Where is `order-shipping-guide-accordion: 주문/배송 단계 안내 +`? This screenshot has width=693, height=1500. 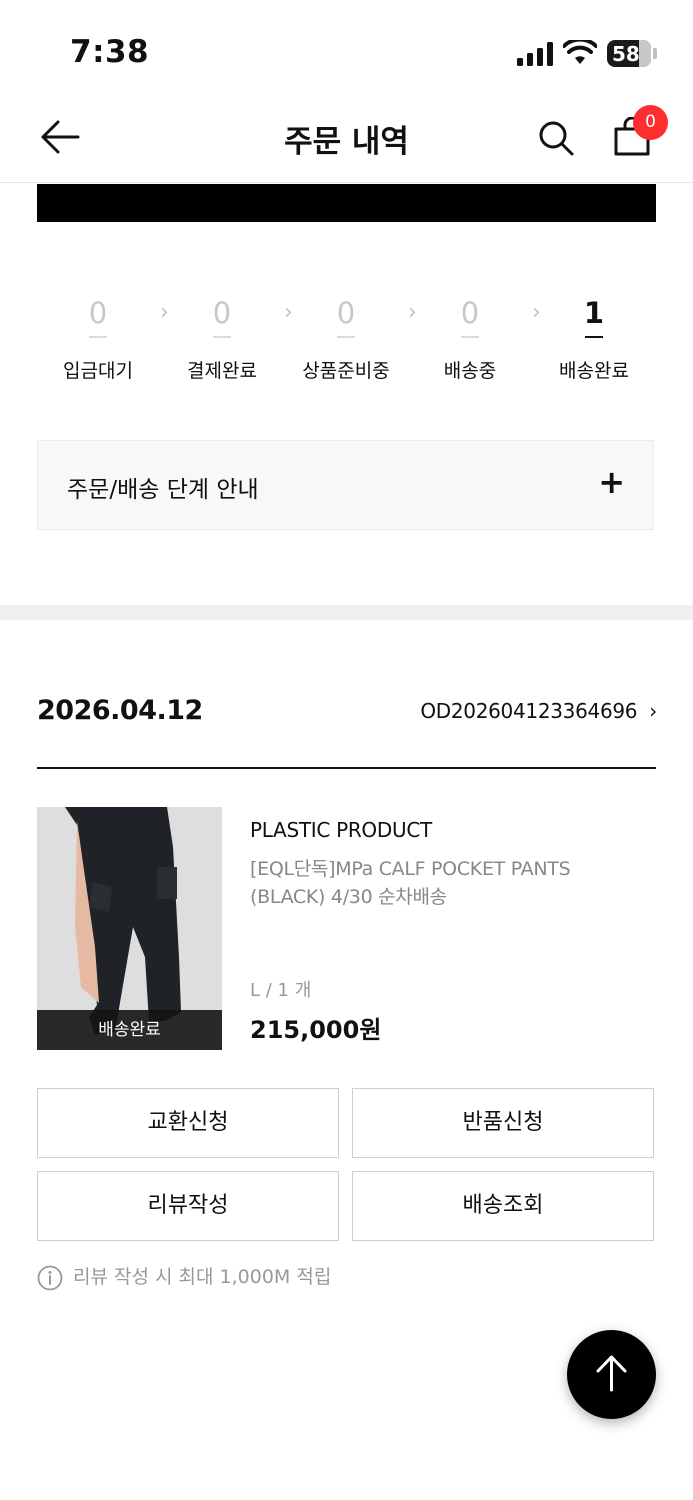 order-shipping-guide-accordion: 주문/배송 단계 안내 + is located at coordinates (345, 485).